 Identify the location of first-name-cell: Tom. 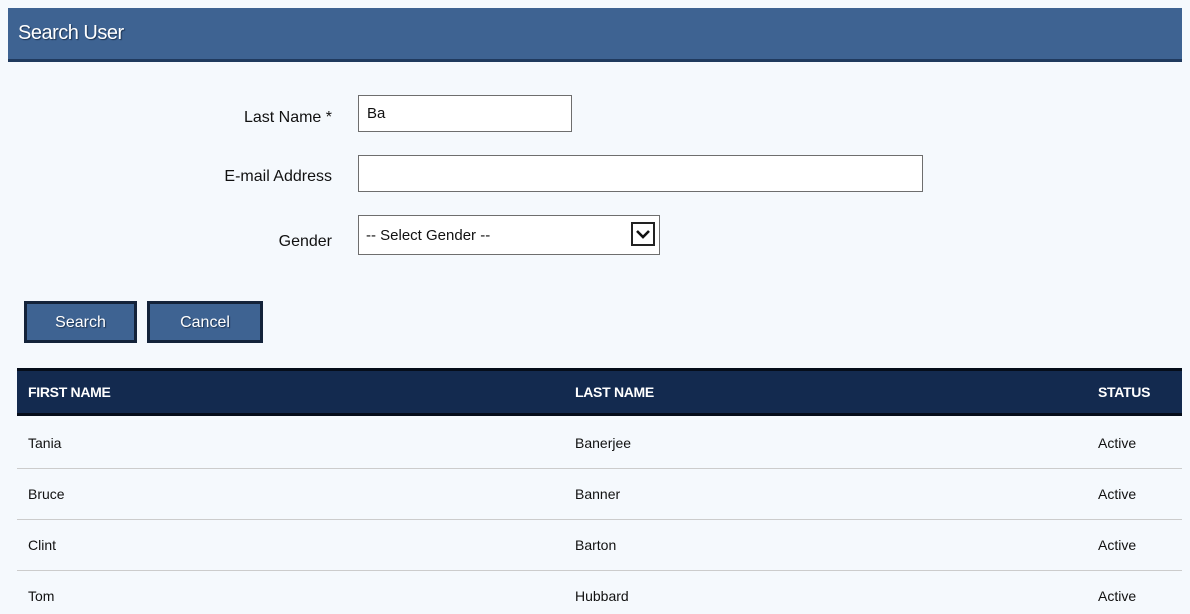
(41, 596).